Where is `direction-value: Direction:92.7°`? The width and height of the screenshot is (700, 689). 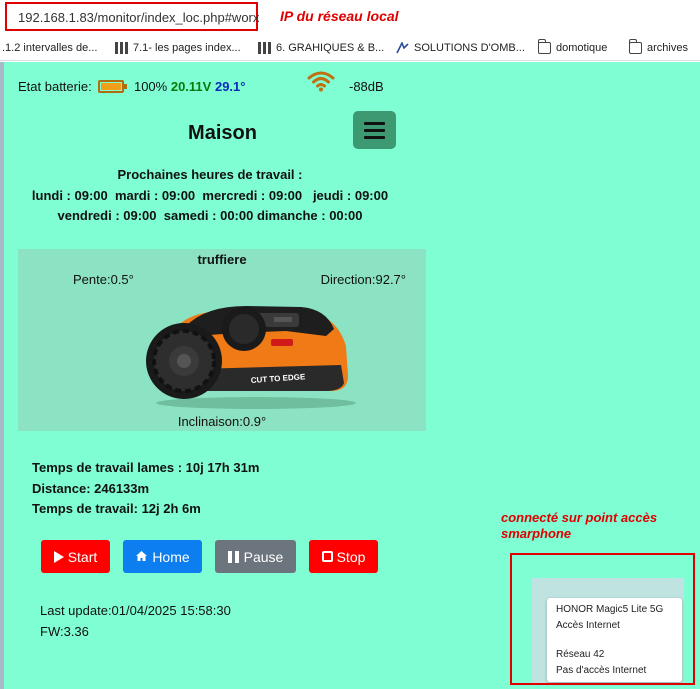
direction-value: Direction:92.7° is located at coordinates (363, 279).